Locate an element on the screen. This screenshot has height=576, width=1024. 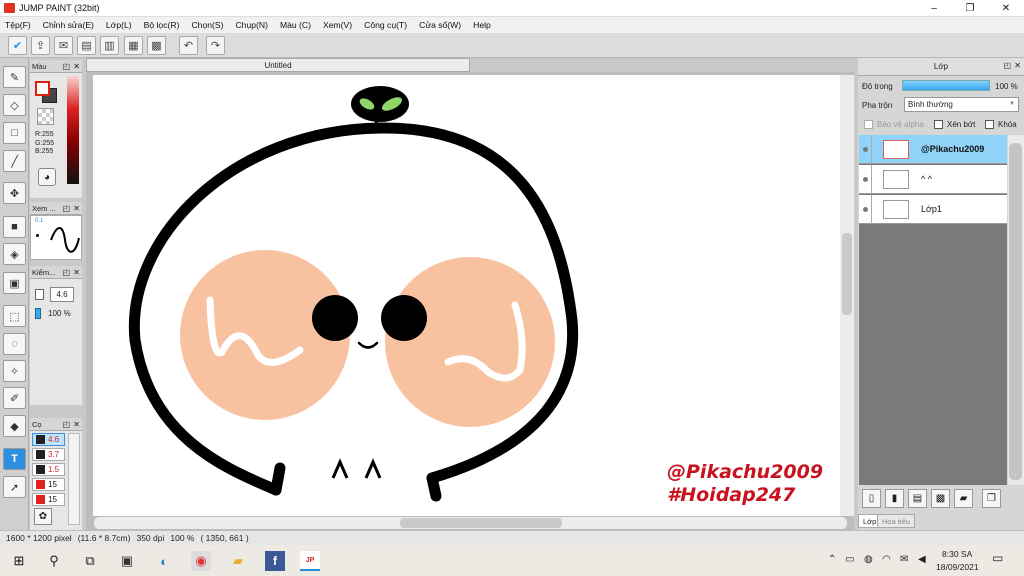
horizontal-scroll-thumb is located at coordinates (481, 523).